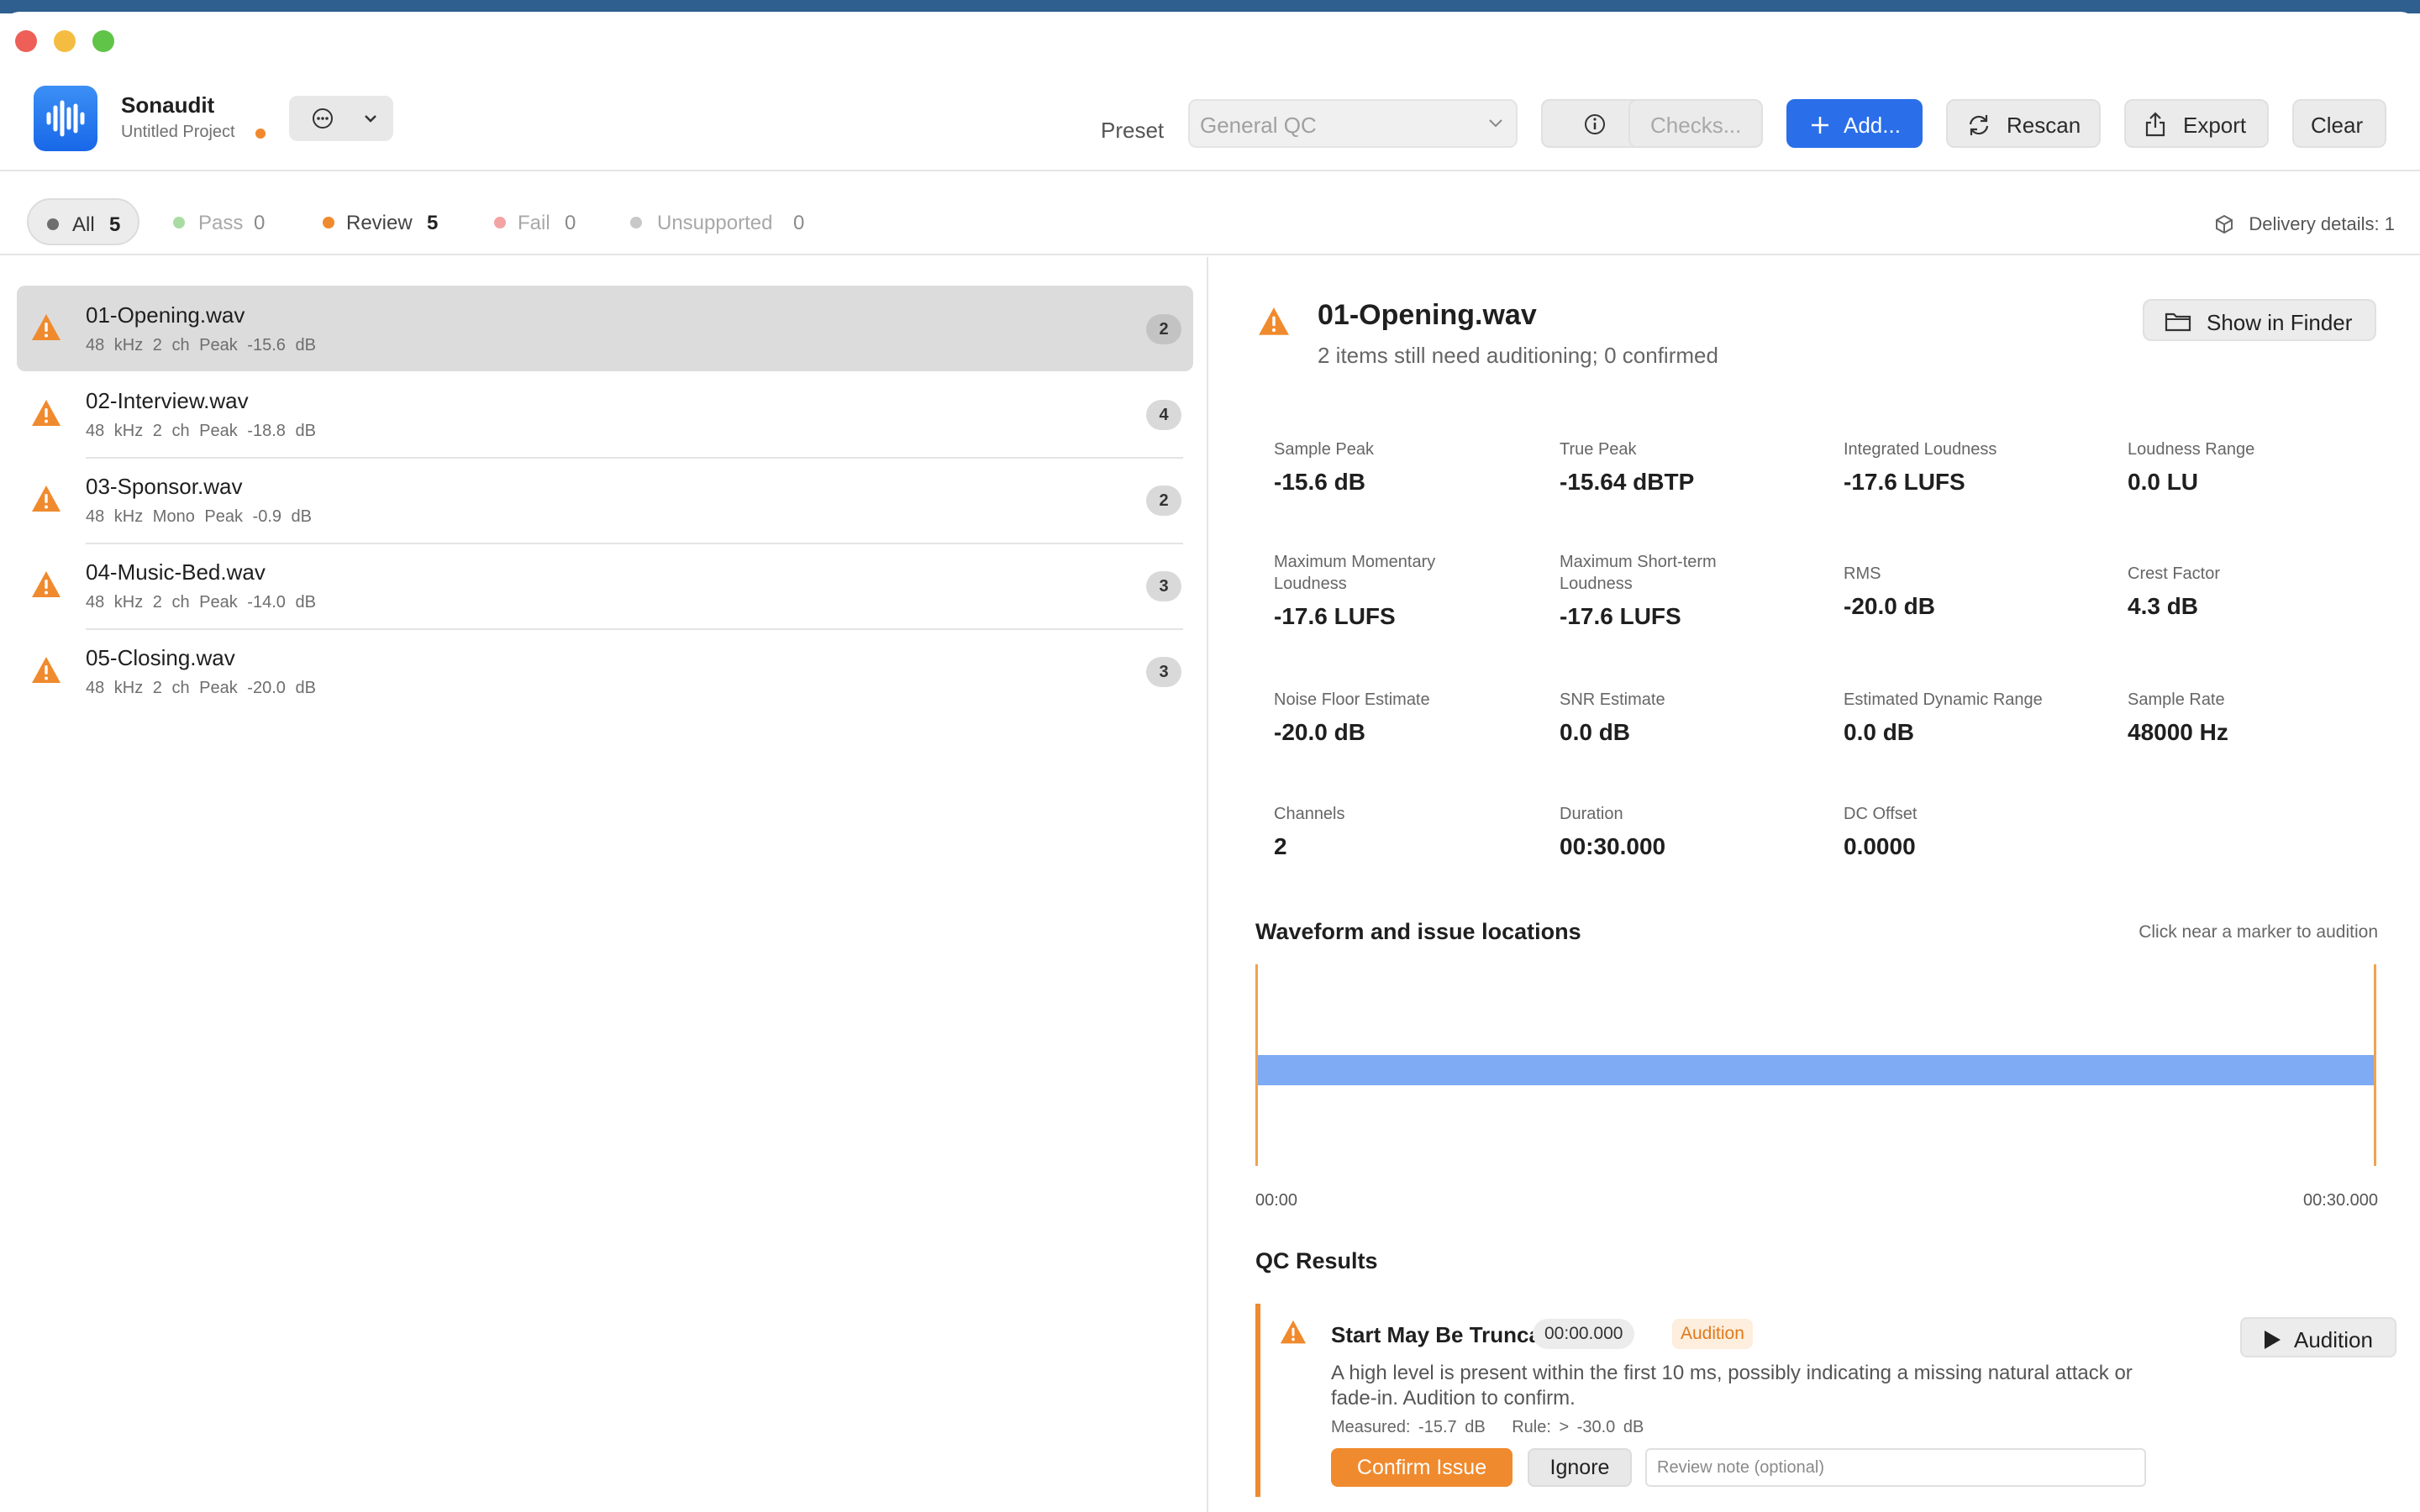 This screenshot has width=2420, height=1512. What do you see at coordinates (261, 134) in the screenshot?
I see `unsaved-indicator` at bounding box center [261, 134].